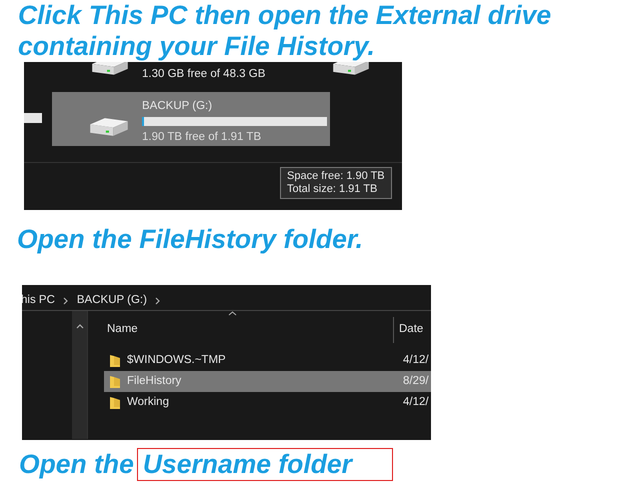  What do you see at coordinates (177, 360) in the screenshot?
I see `file-name: $WINDOWS.~TMP` at bounding box center [177, 360].